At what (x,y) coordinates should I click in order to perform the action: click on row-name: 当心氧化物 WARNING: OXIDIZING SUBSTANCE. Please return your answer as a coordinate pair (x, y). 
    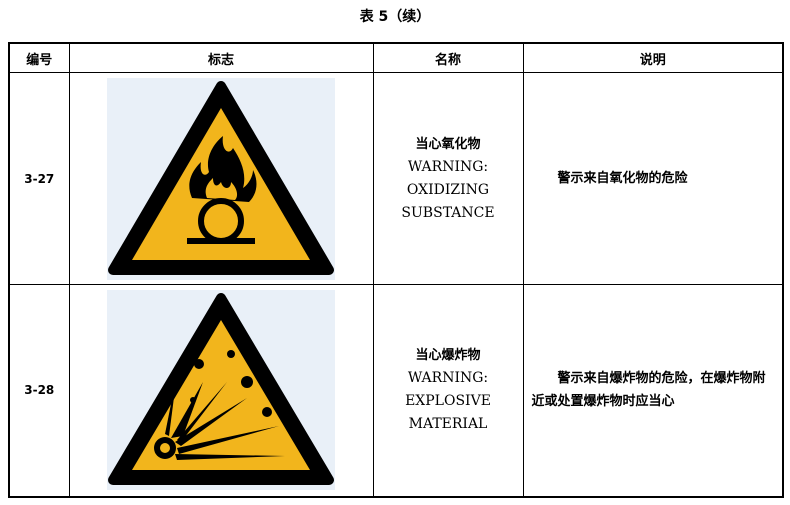
    Looking at the image, I should click on (448, 178).